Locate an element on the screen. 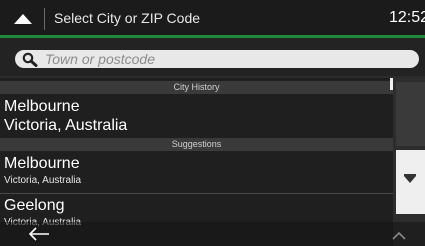 This screenshot has height=246, width=425. scroll-up-area is located at coordinates (410, 114).